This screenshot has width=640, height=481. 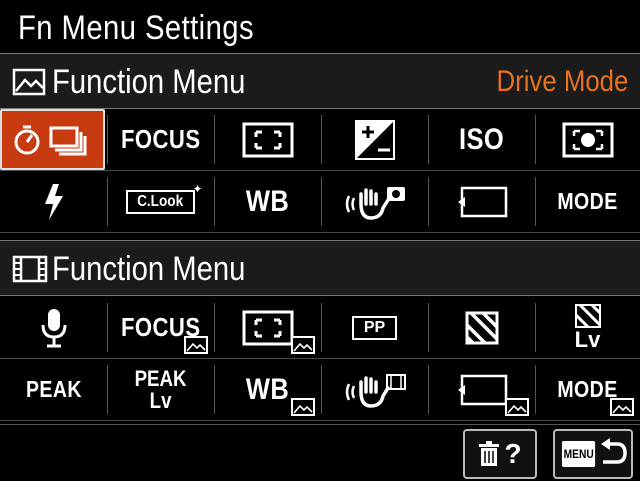 I want to click on delete-help-button: ?, so click(x=500, y=454).